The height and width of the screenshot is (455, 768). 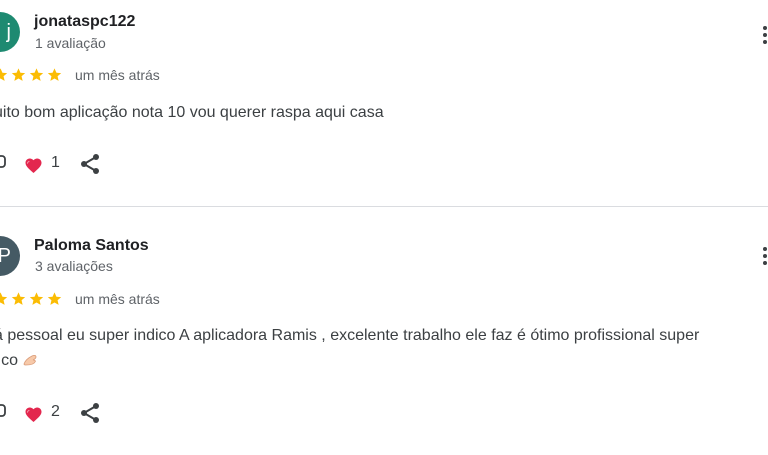 I want to click on like-count: 2, so click(x=55, y=411).